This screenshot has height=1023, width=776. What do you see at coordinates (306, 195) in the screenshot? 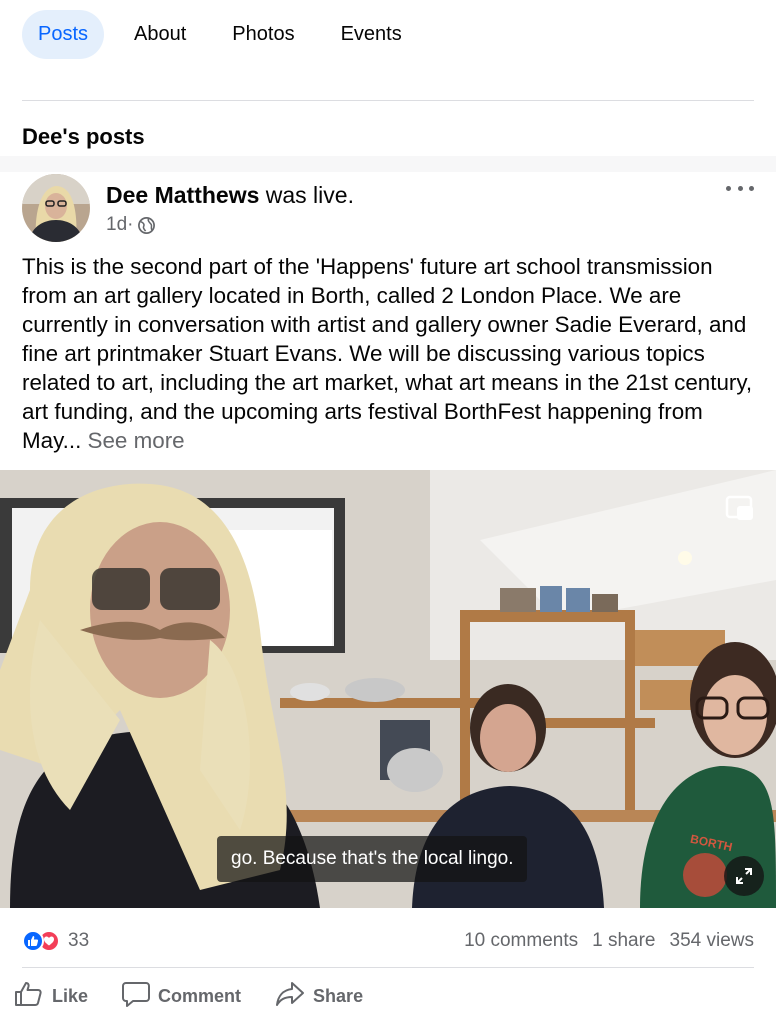
I see `post-action-text: was live.` at bounding box center [306, 195].